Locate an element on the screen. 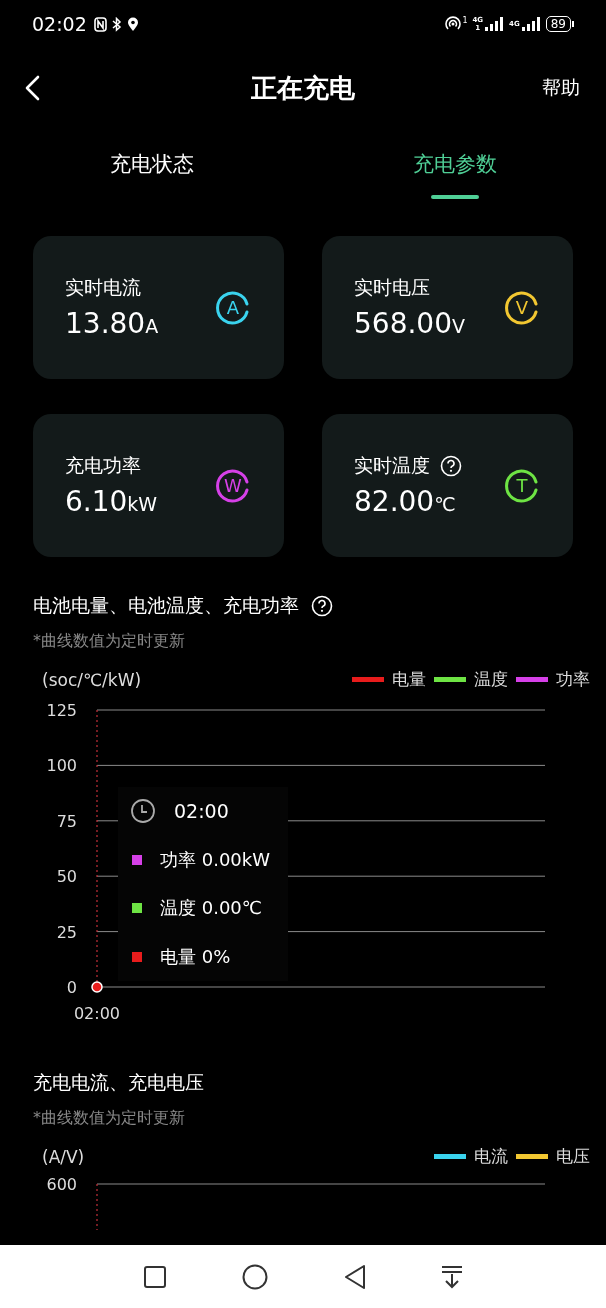 This screenshot has width=606, height=1308. tooltip-time: 02:00 is located at coordinates (201, 811).